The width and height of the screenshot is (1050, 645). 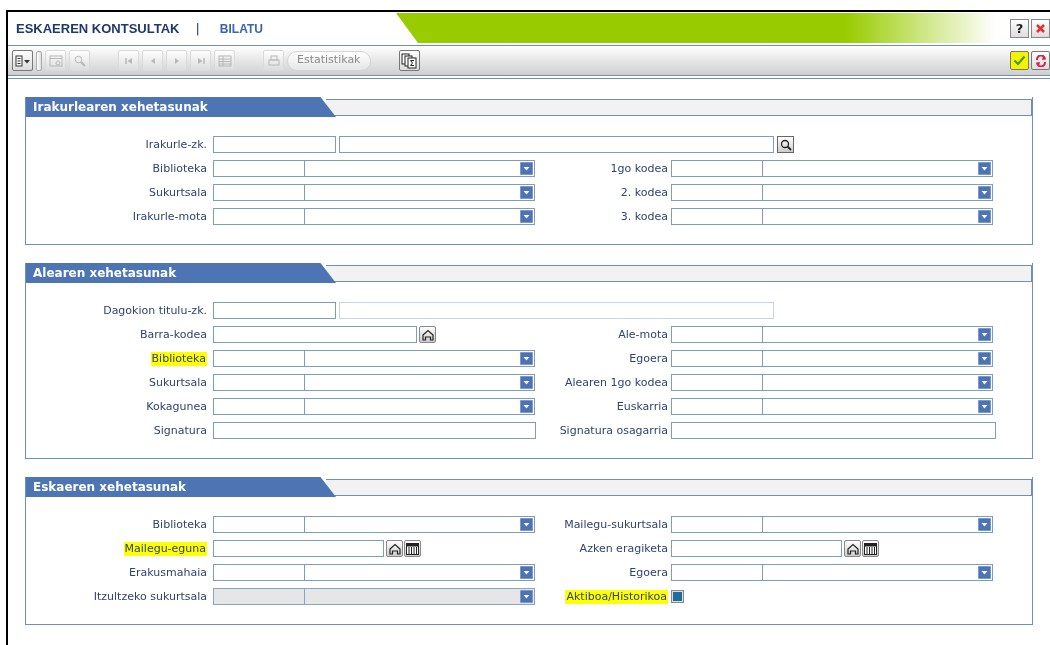 What do you see at coordinates (639, 168) in the screenshot?
I see `field-label: 1go kodea` at bounding box center [639, 168].